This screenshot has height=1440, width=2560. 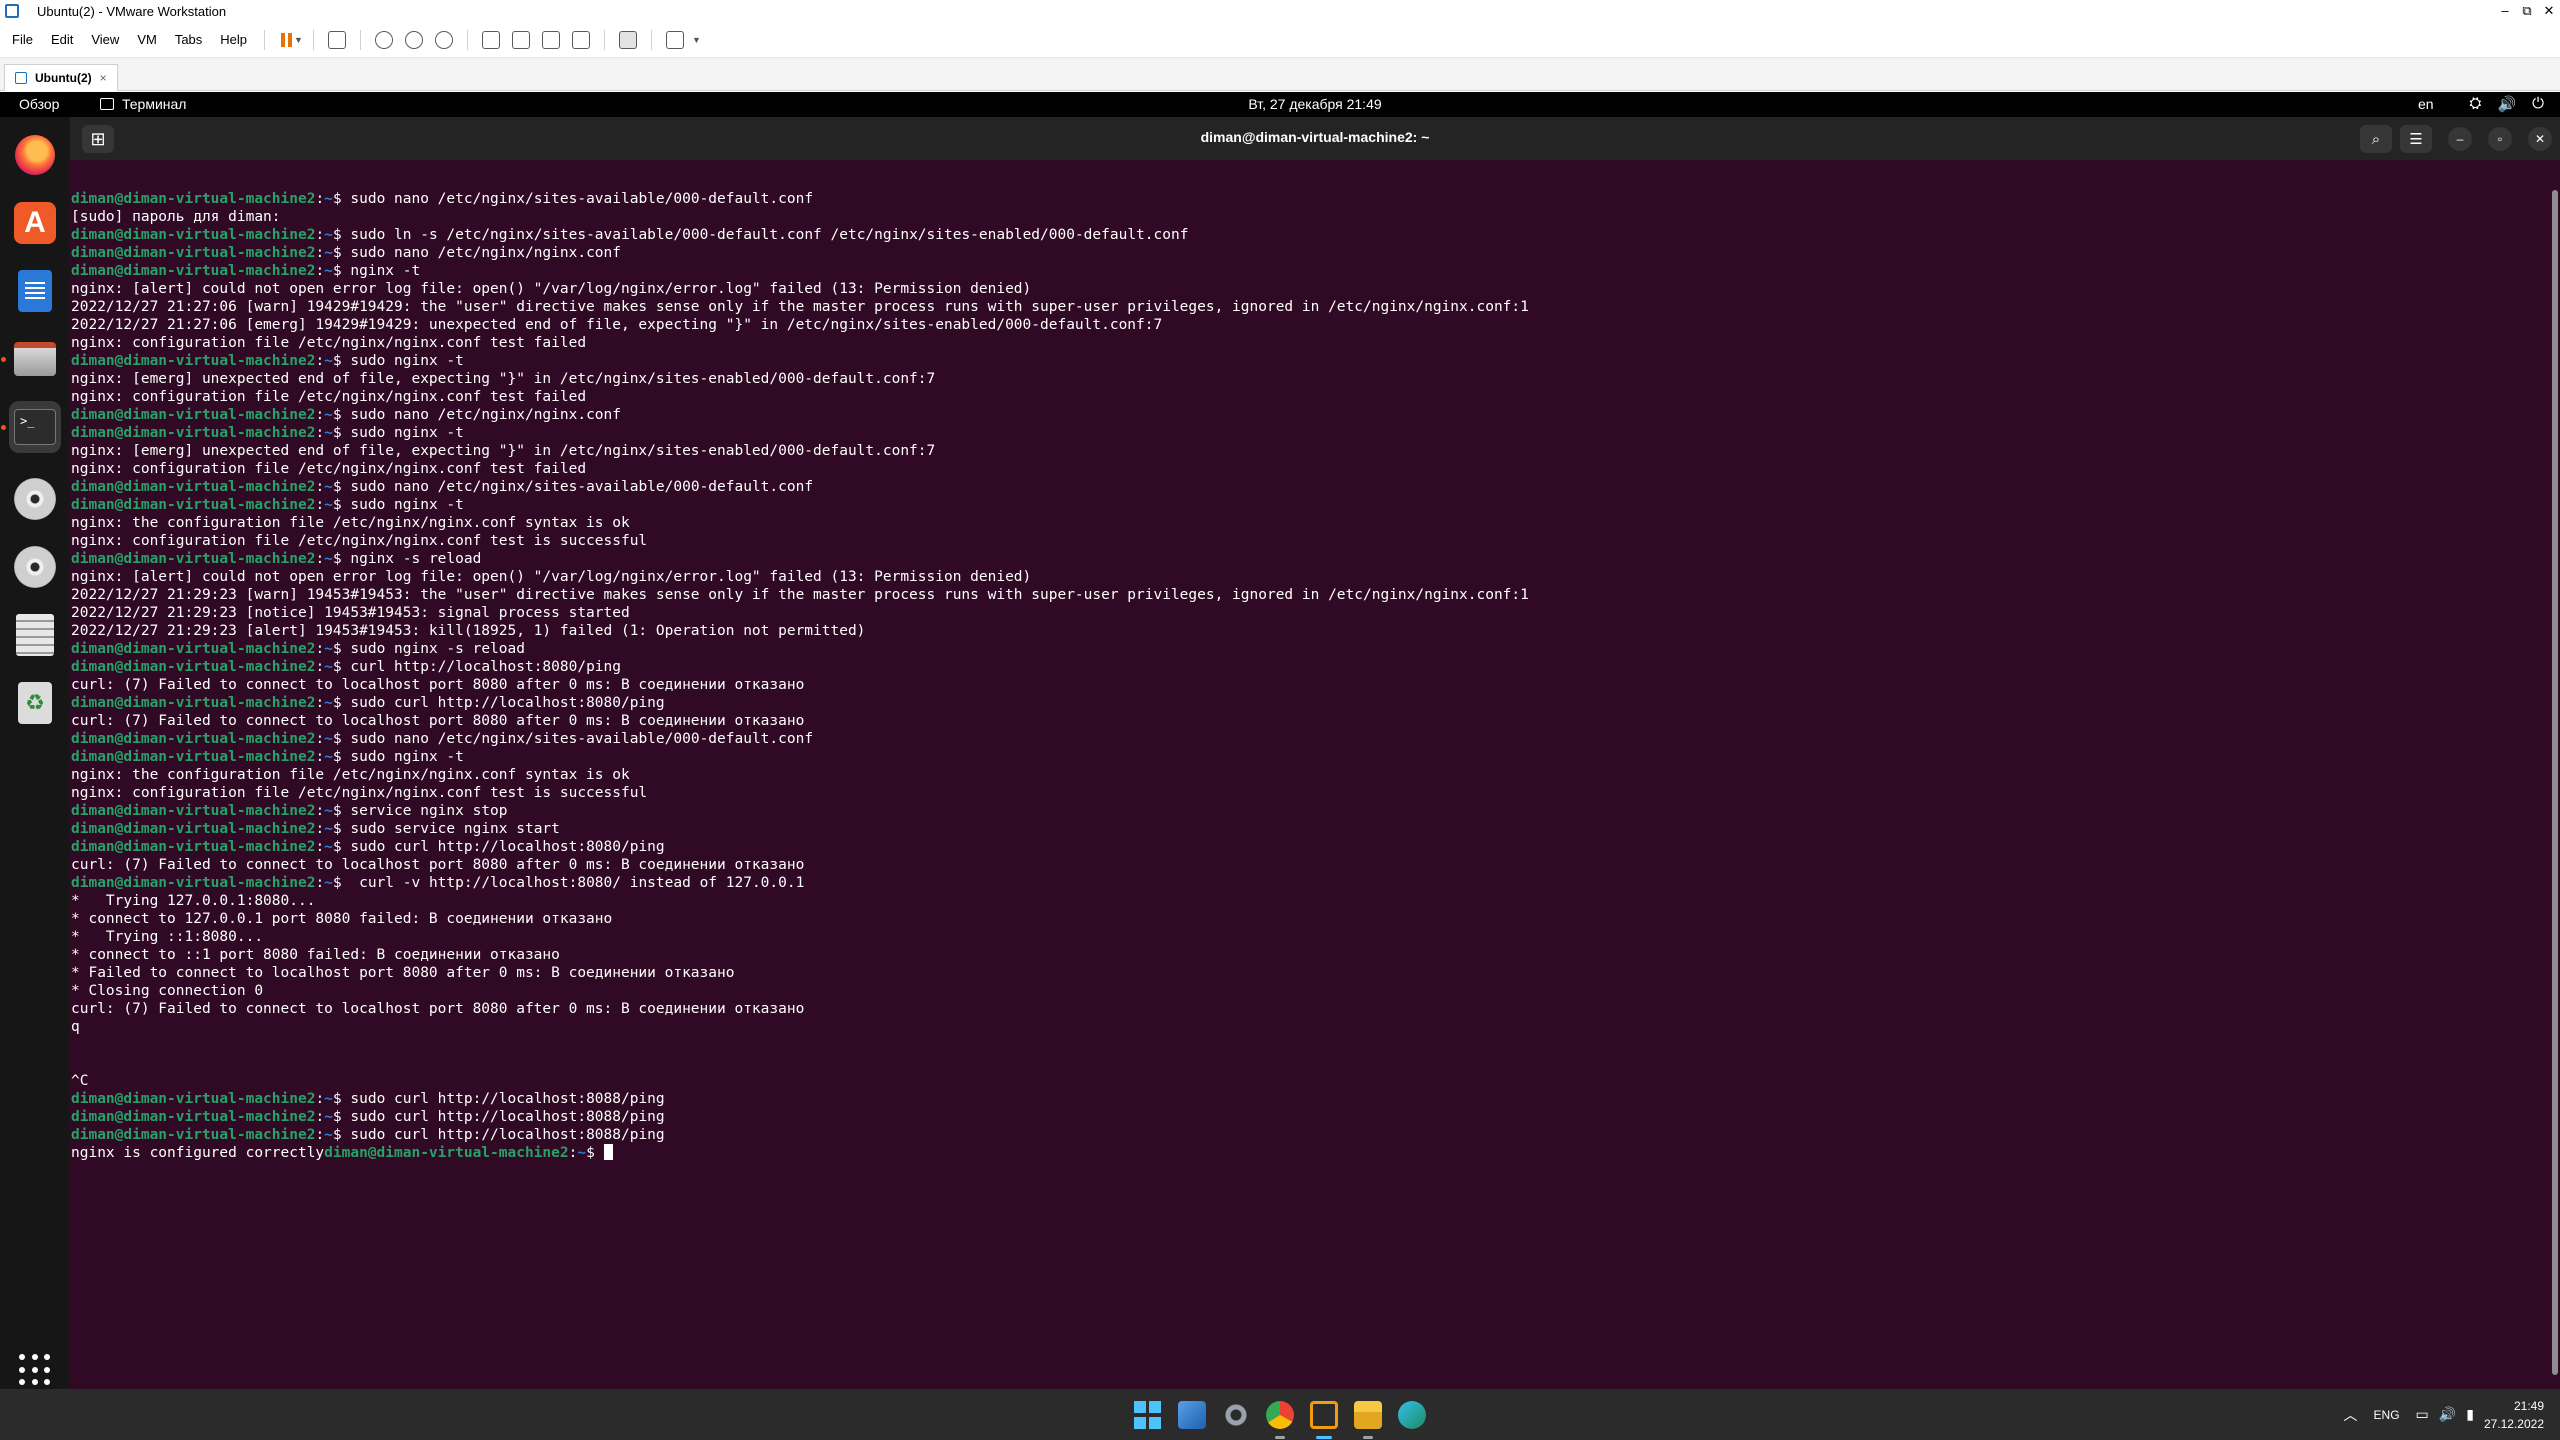 I want to click on menu-help: Help, so click(x=233, y=39).